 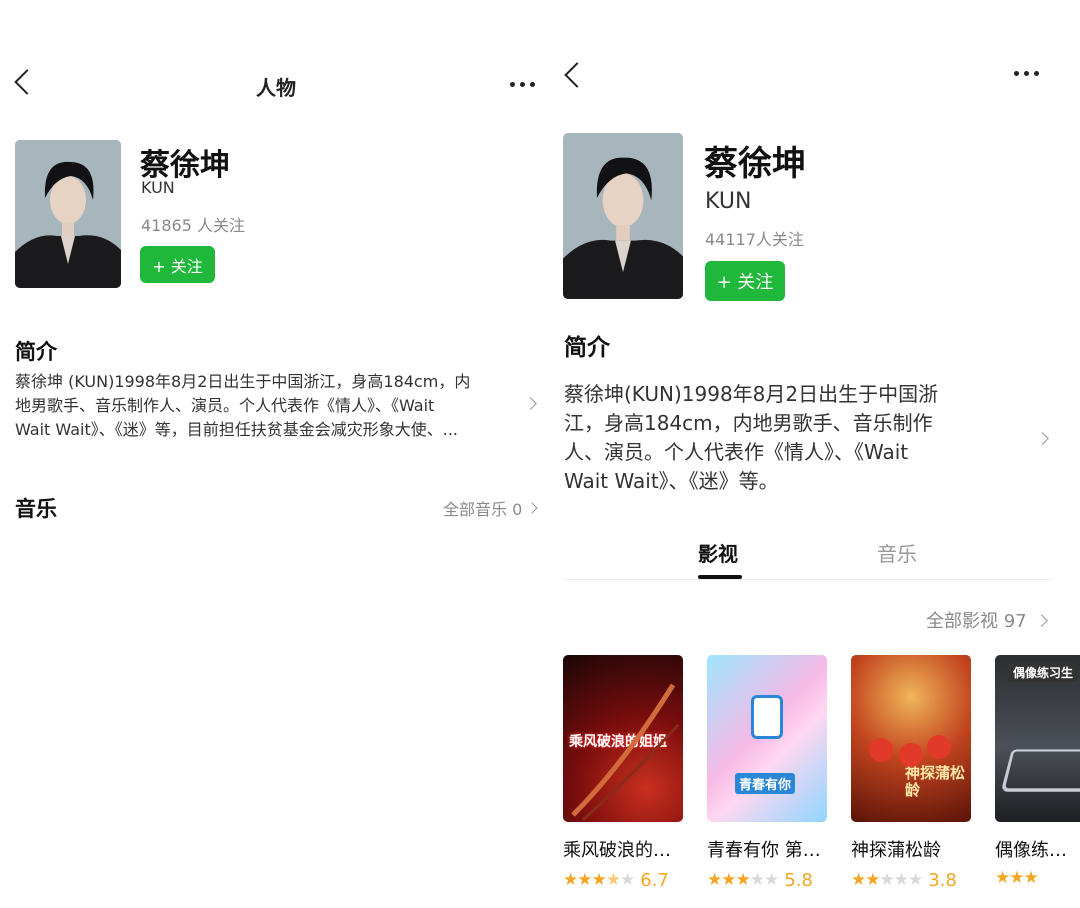 I want to click on film-score: 3.8, so click(x=942, y=880).